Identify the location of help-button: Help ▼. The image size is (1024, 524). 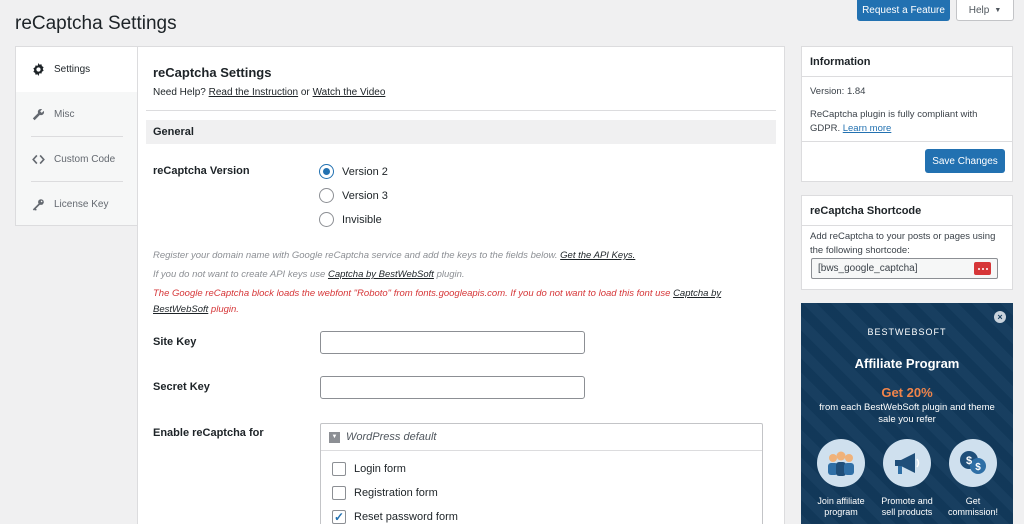
(985, 10).